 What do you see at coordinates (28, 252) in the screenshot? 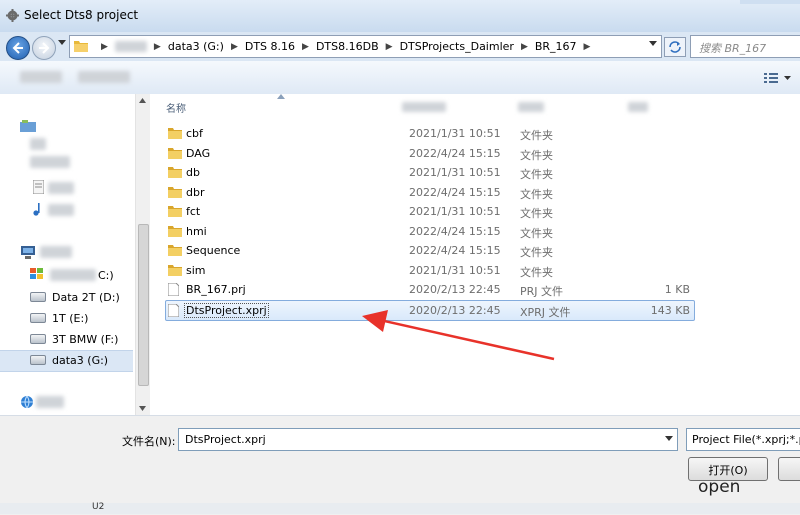
I see `computer-icon` at bounding box center [28, 252].